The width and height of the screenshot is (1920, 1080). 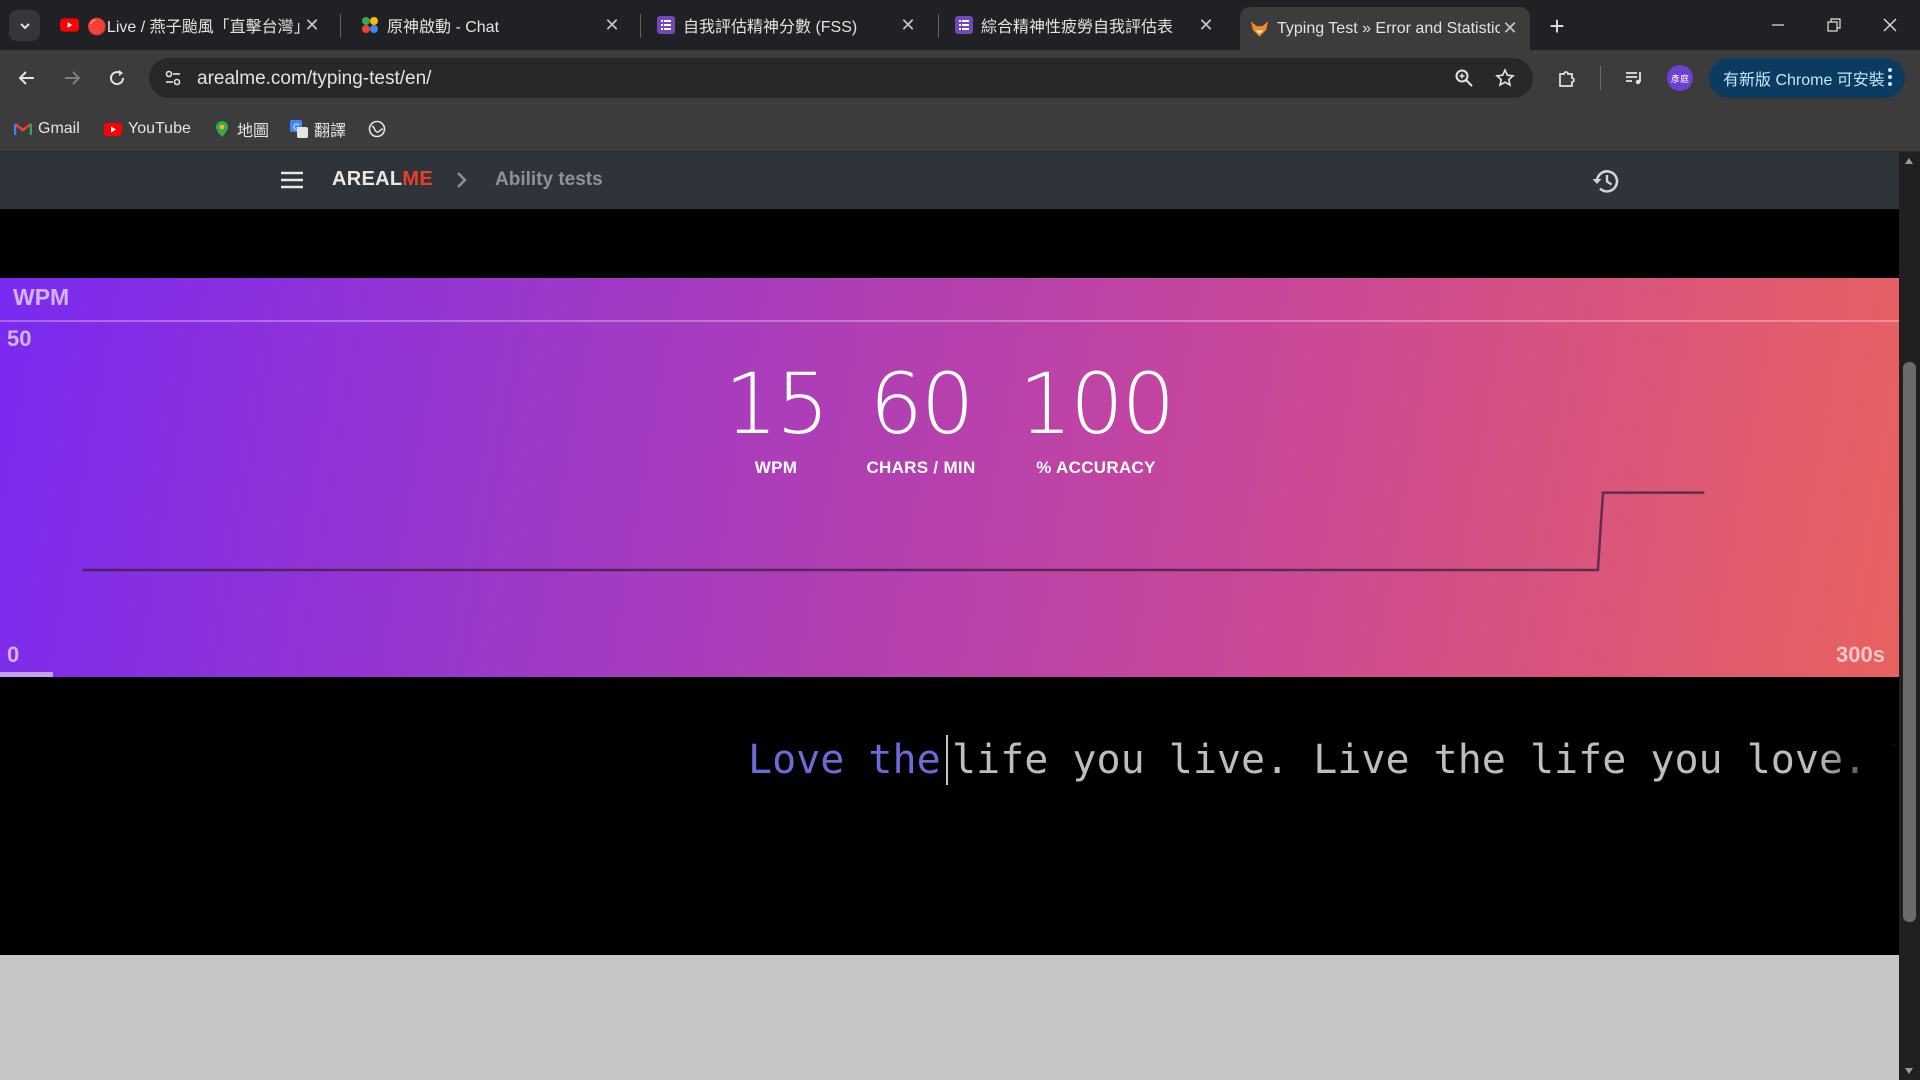 I want to click on cpm-stat: 60 CHARS / MIN, so click(x=921, y=420).